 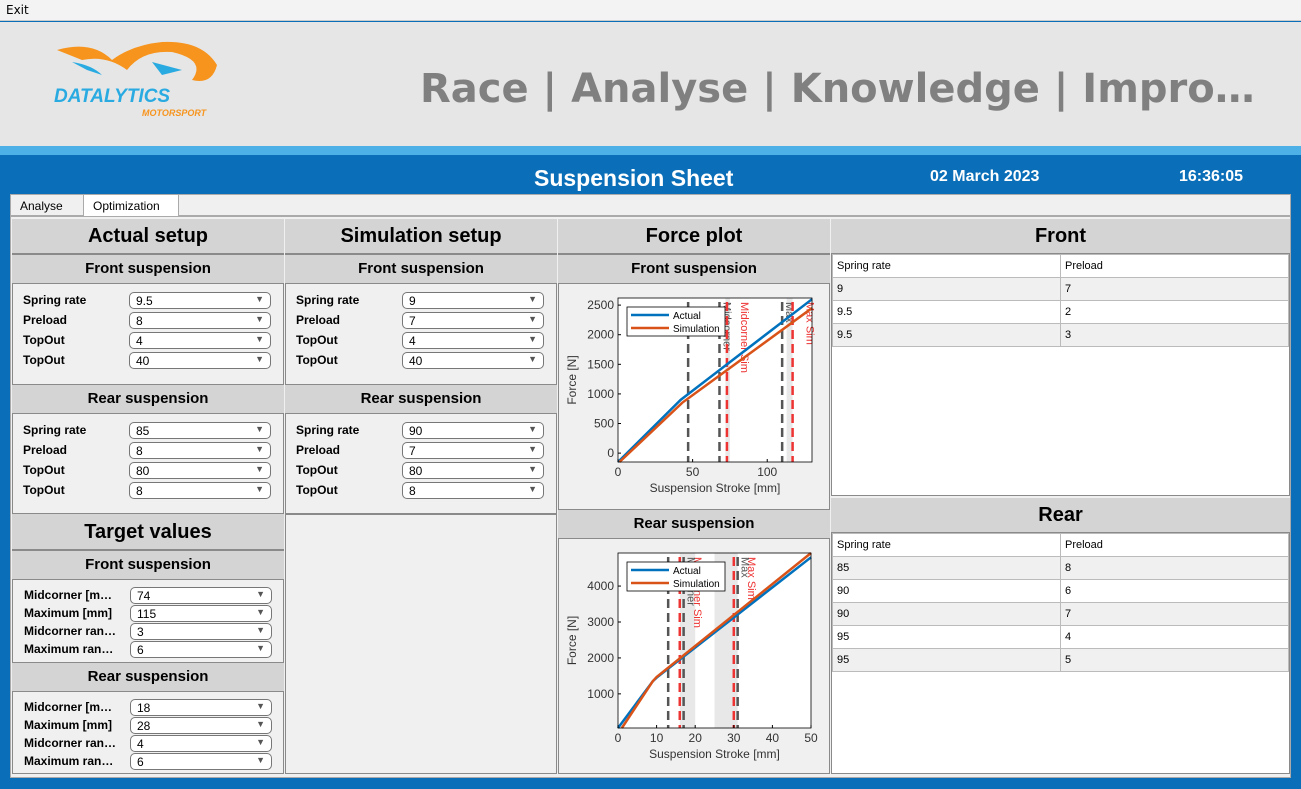 I want to click on tab-bar: Analyse Optimization, so click(x=650, y=205).